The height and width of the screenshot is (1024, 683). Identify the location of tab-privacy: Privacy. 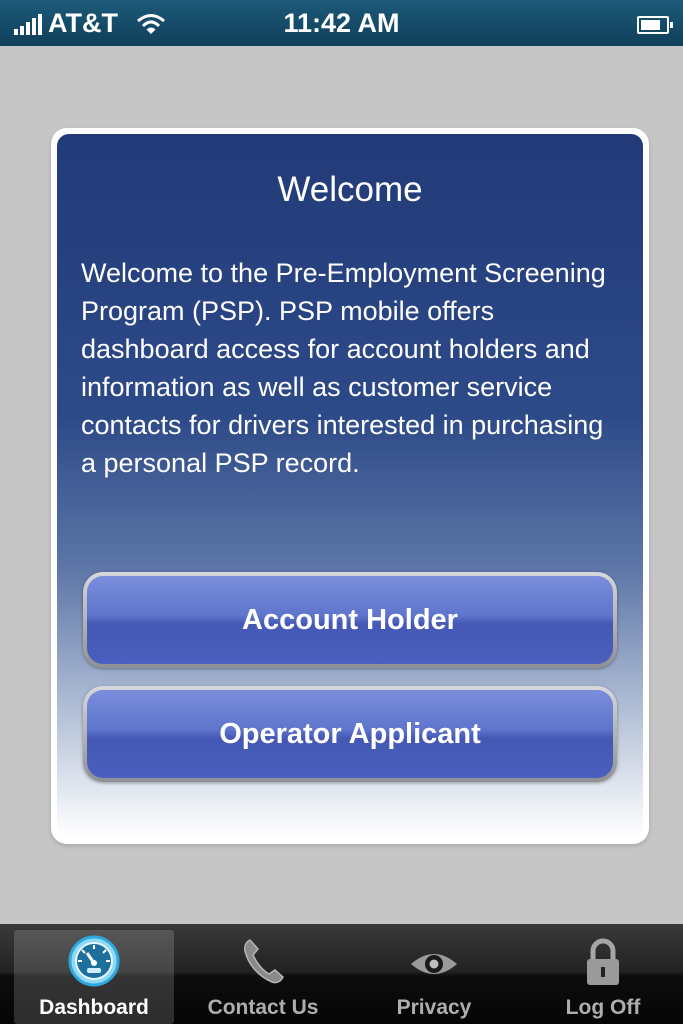
(434, 977).